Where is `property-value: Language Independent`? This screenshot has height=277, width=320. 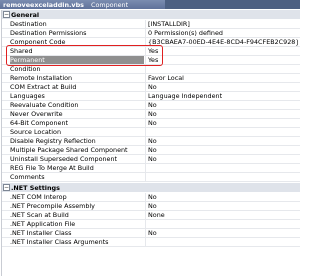
property-value: Language Independent is located at coordinates (223, 96).